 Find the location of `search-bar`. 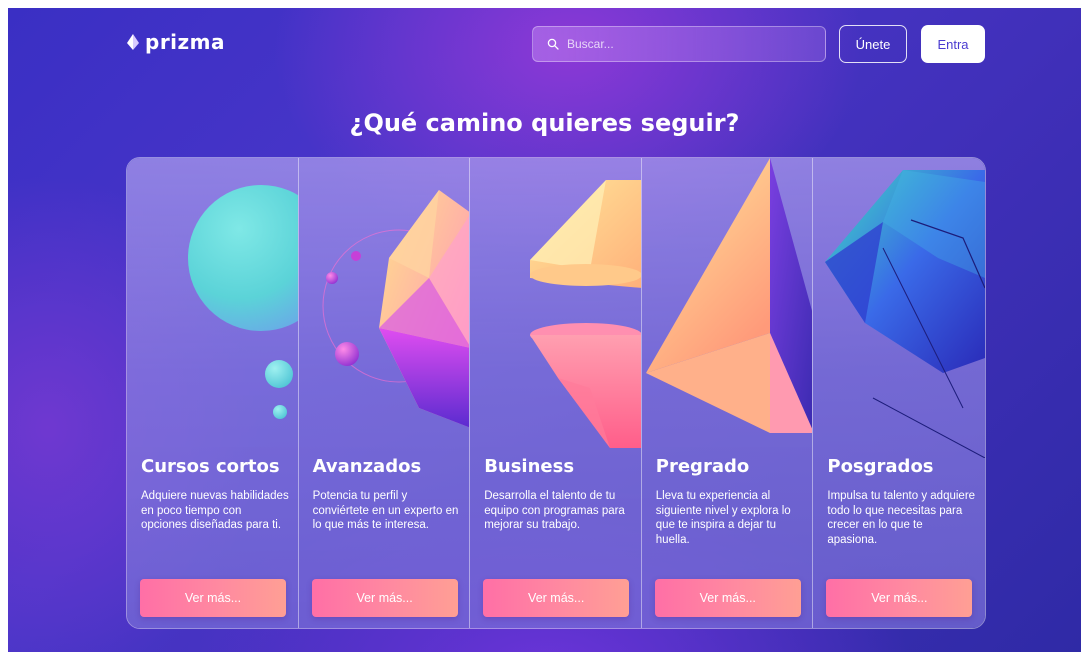

search-bar is located at coordinates (679, 44).